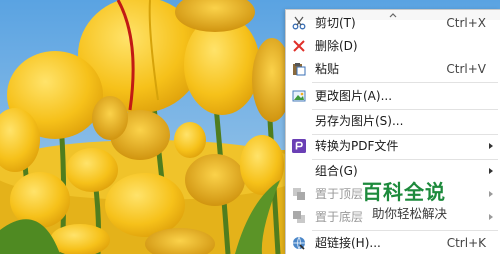 The width and height of the screenshot is (500, 254). Describe the element at coordinates (393, 243) in the screenshot. I see `menu-item-hyperlink: 超链接(H)... Ctrl+K` at that location.